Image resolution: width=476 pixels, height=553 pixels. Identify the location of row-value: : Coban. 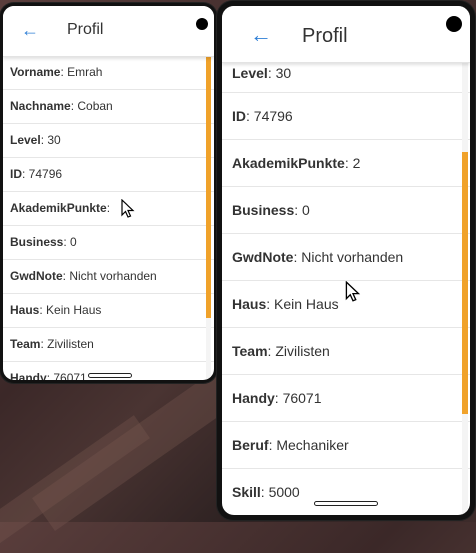
(91, 106).